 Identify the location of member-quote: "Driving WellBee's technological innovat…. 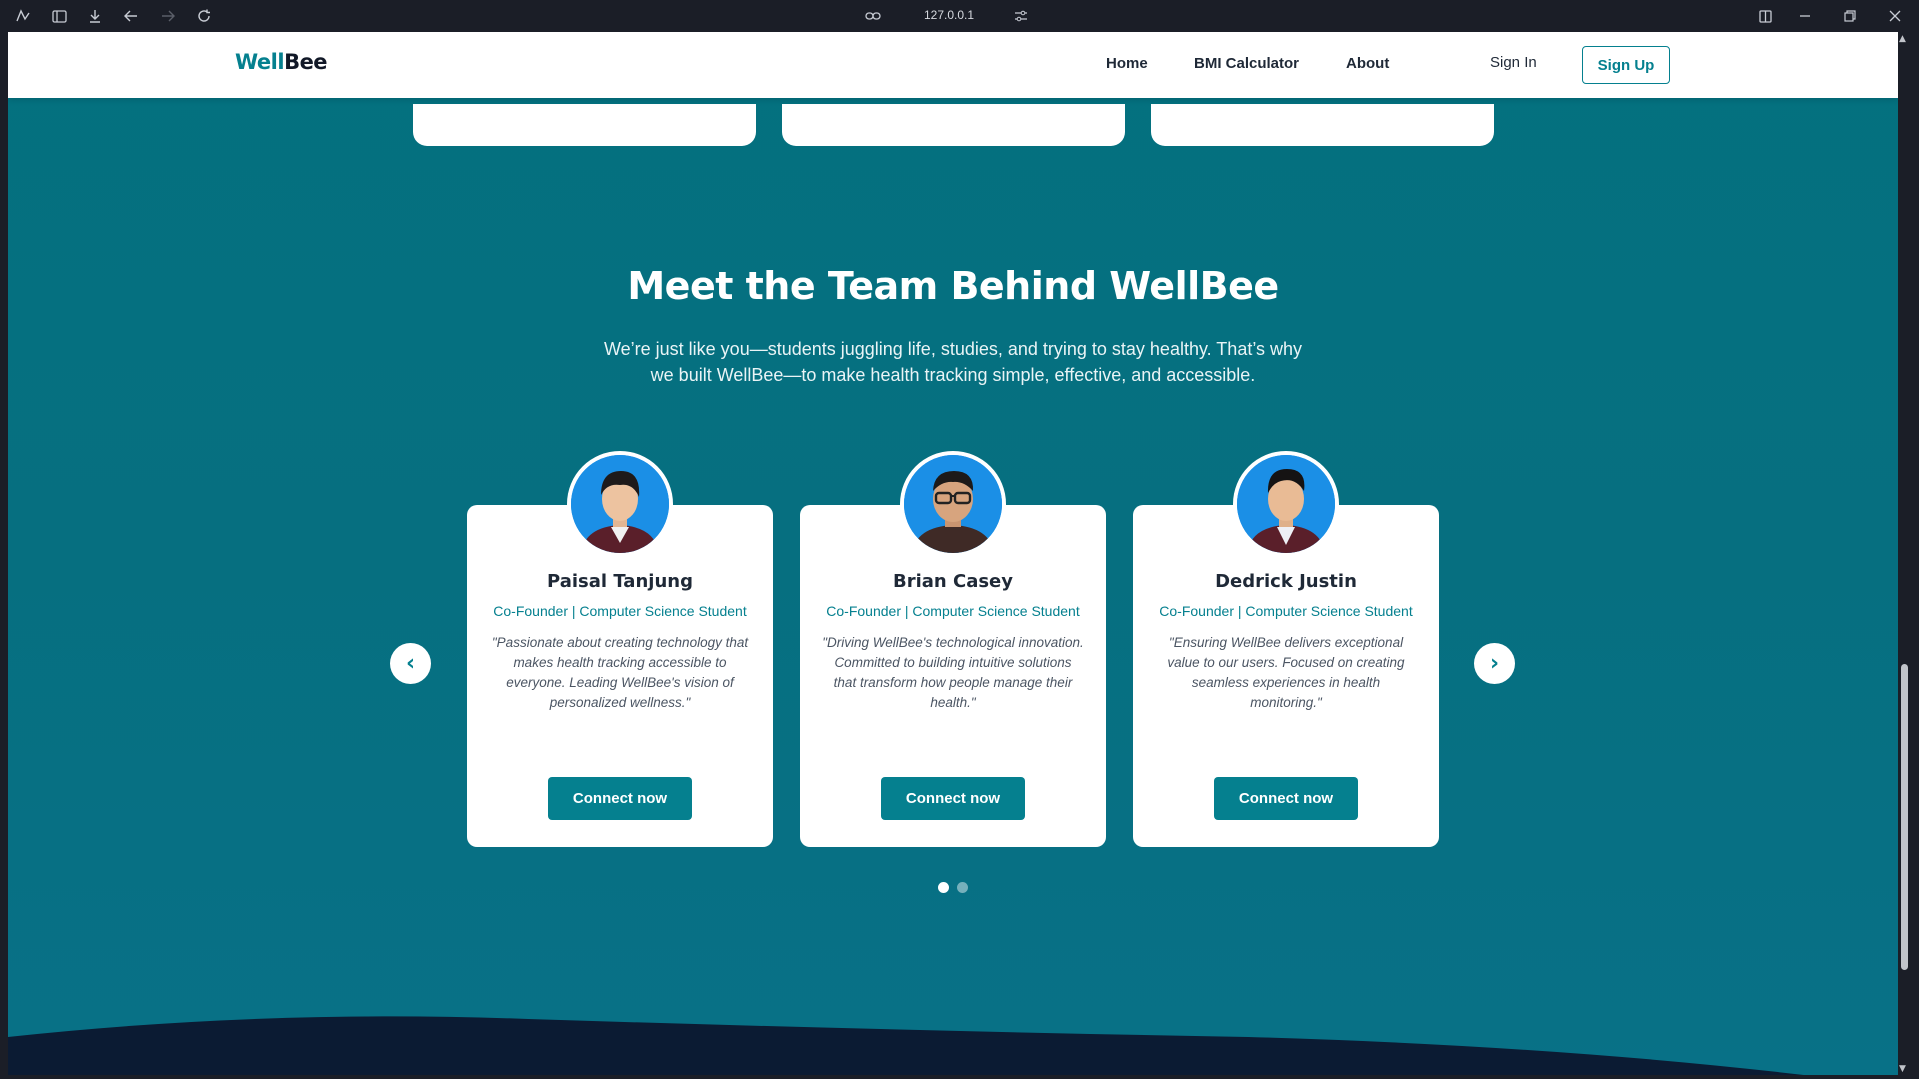
(953, 672).